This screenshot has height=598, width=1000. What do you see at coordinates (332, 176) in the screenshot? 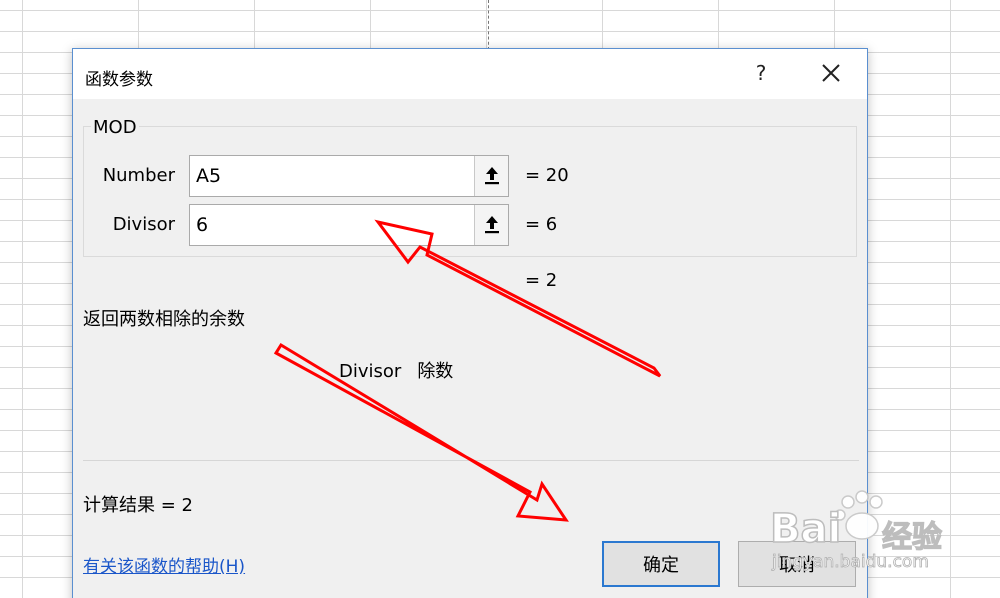
I see `number-input` at bounding box center [332, 176].